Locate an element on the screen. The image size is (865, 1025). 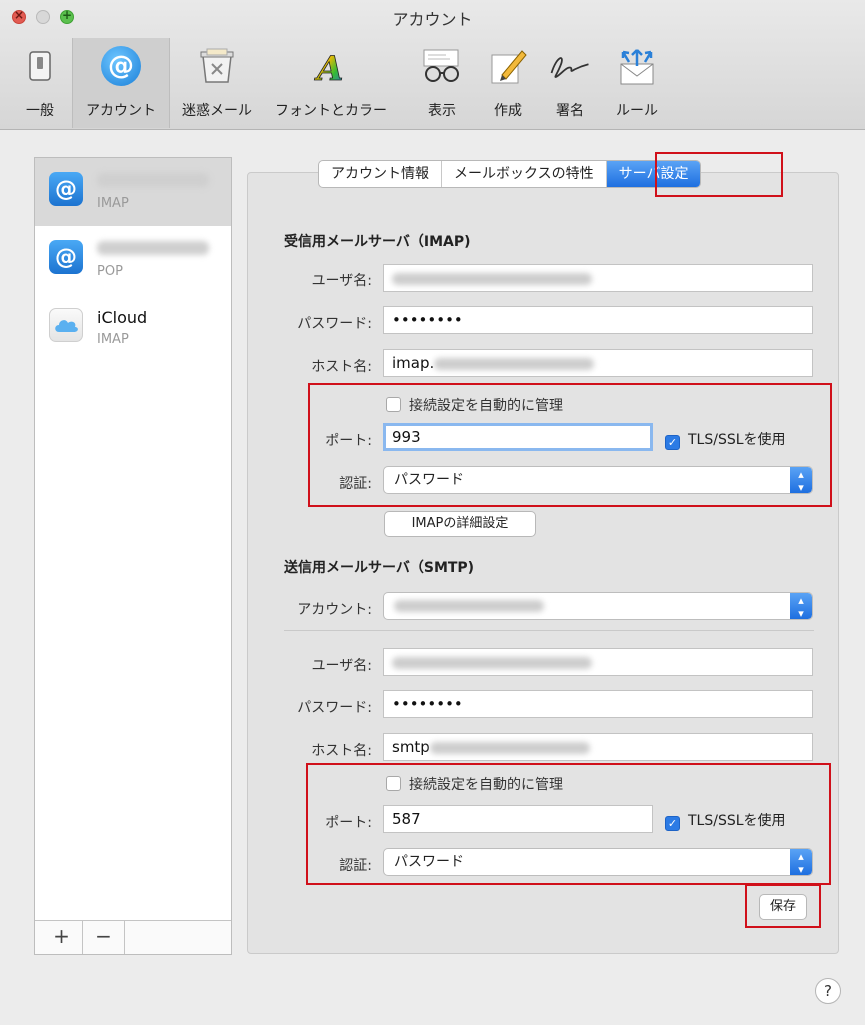
toolbar-view: 表示 is located at coordinates (442, 83).